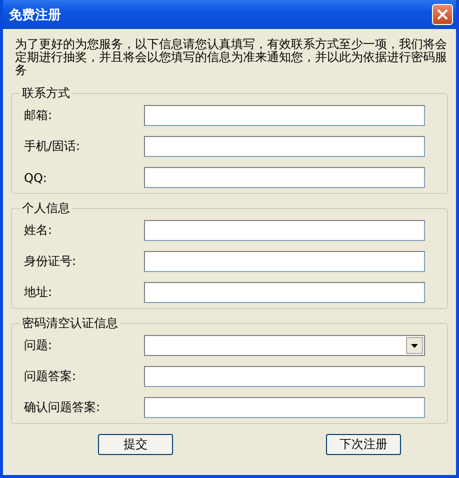 Image resolution: width=459 pixels, height=478 pixels. Describe the element at coordinates (39, 292) in the screenshot. I see `field-label: 地址:` at that location.